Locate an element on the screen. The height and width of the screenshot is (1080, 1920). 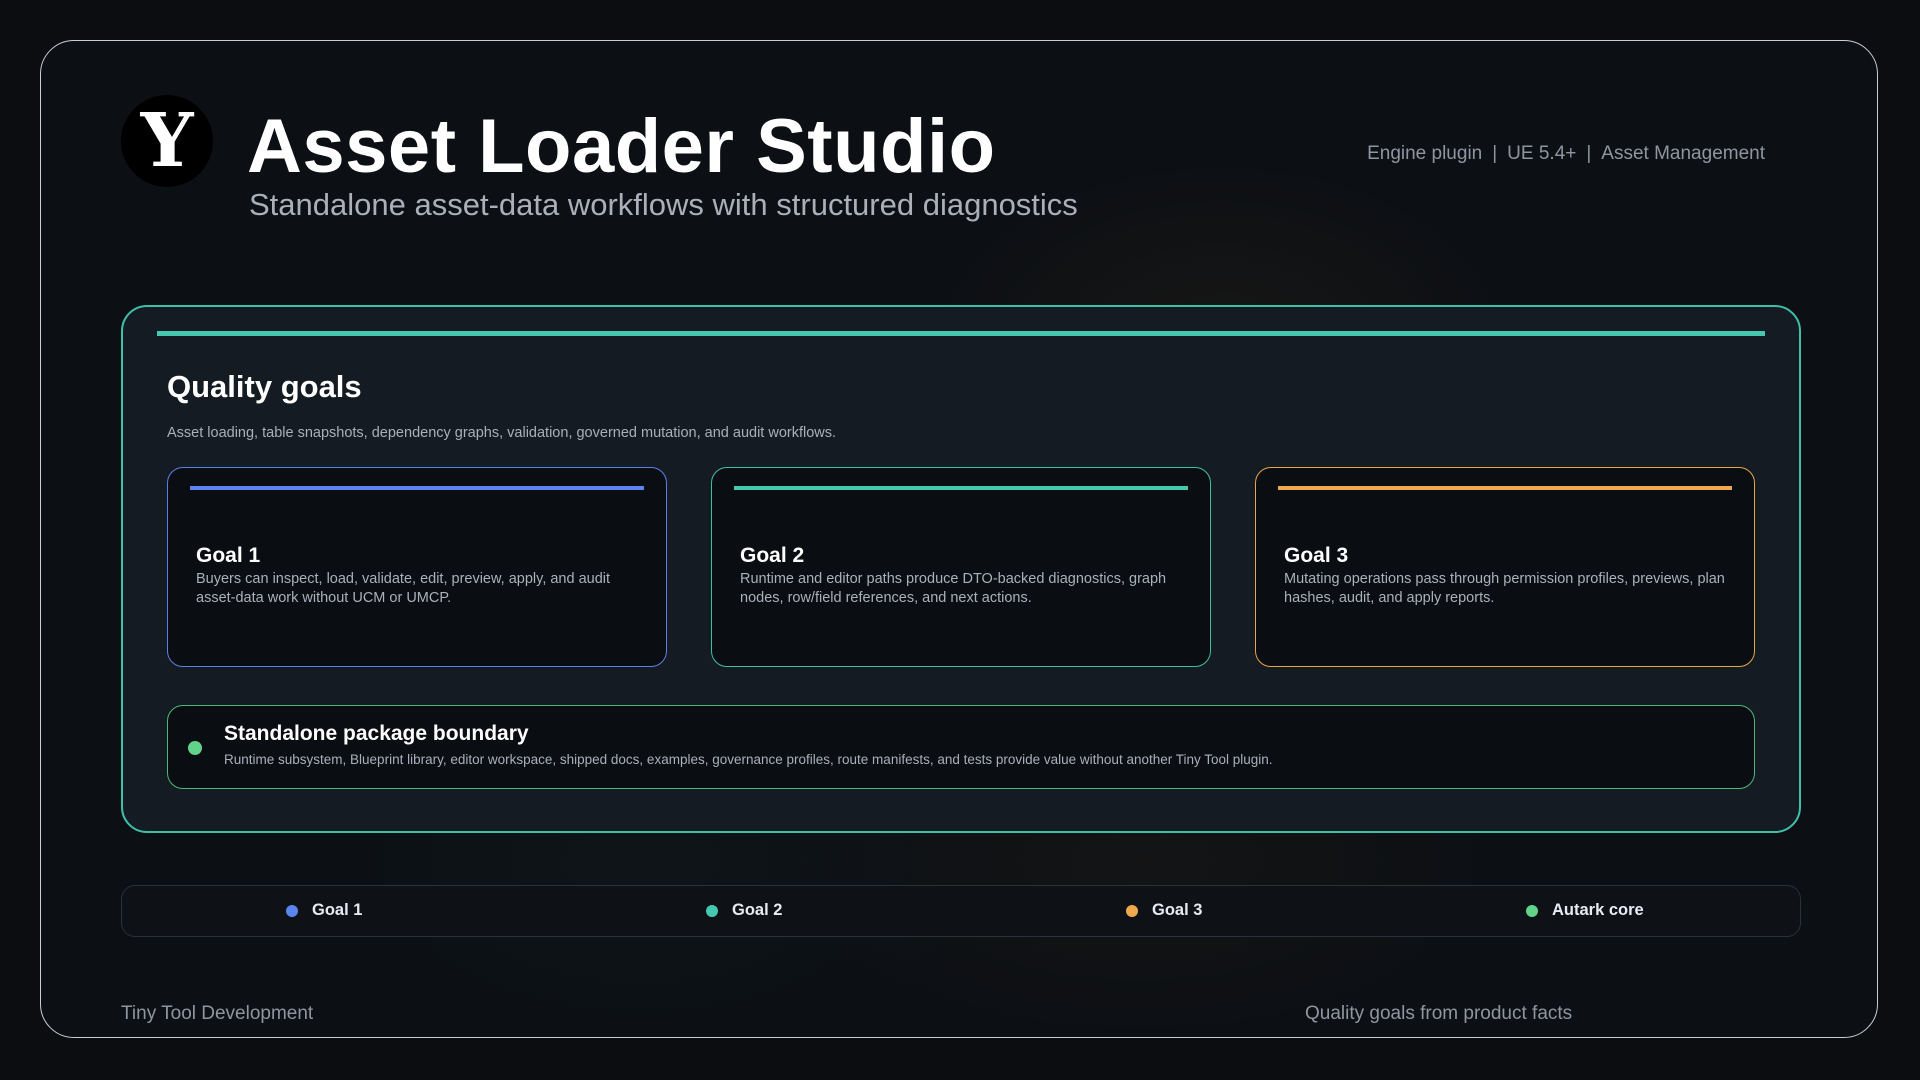
legend-item-autark-core: Autark core is located at coordinates (1585, 910).